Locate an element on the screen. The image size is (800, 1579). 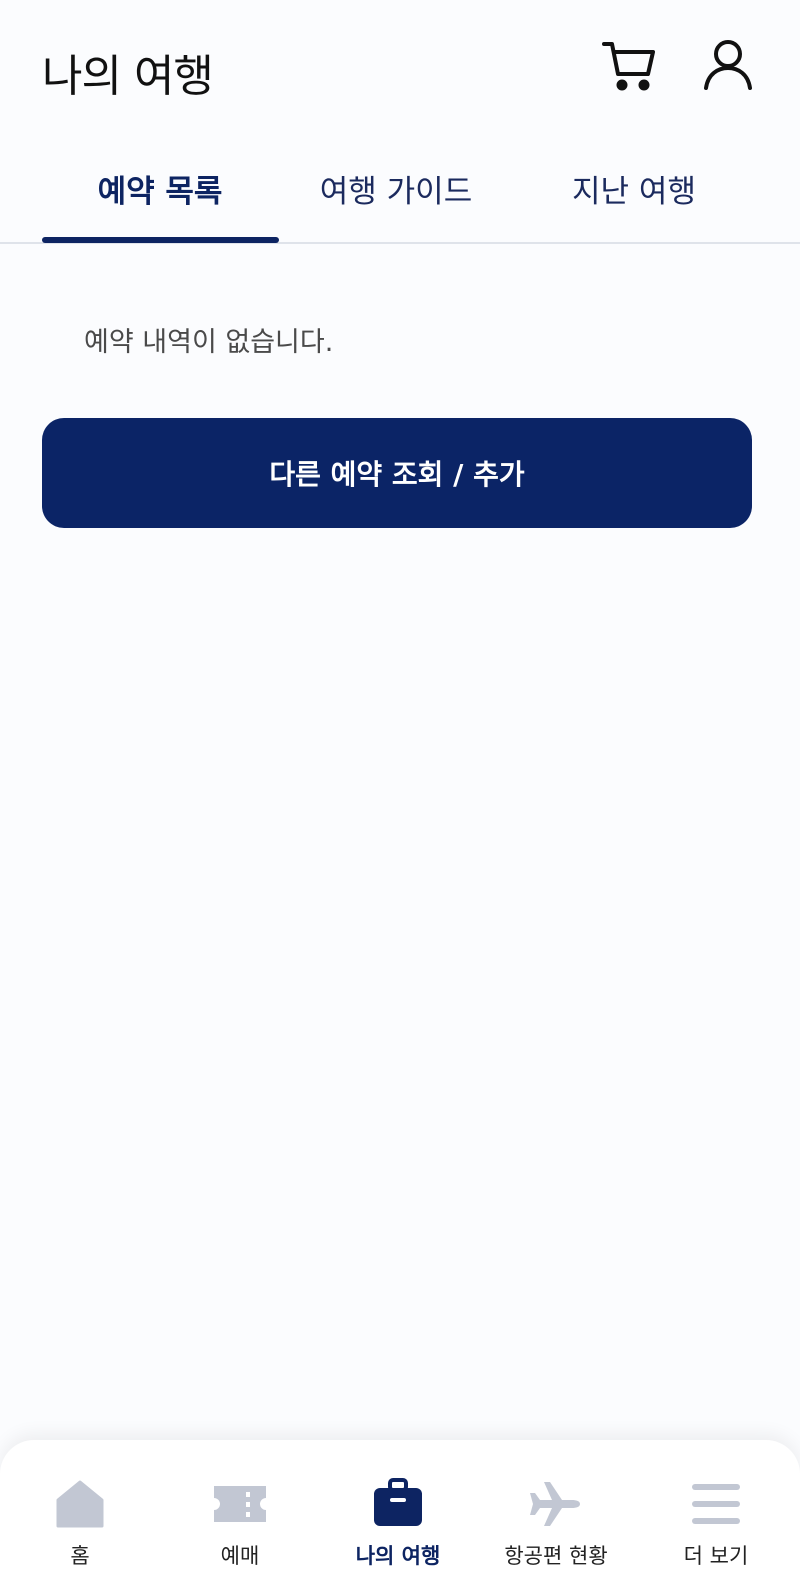
bottom-navigation: 홈 예매 나의 여행 항공편 현황 더 보기 is located at coordinates (400, 1509).